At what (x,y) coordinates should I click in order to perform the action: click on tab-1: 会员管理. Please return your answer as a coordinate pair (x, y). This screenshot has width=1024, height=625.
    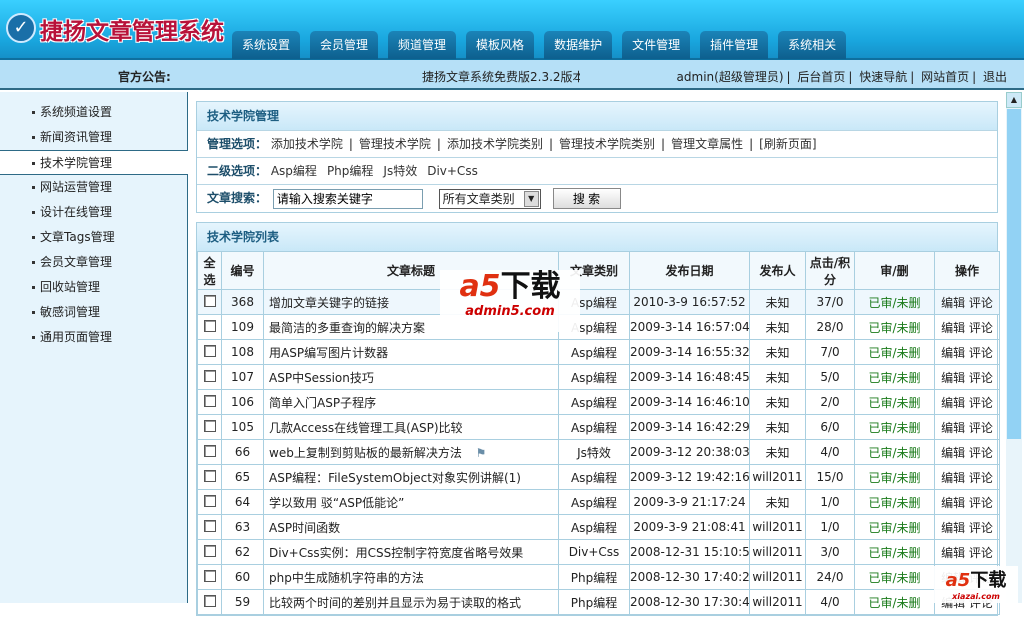
    Looking at the image, I should click on (344, 45).